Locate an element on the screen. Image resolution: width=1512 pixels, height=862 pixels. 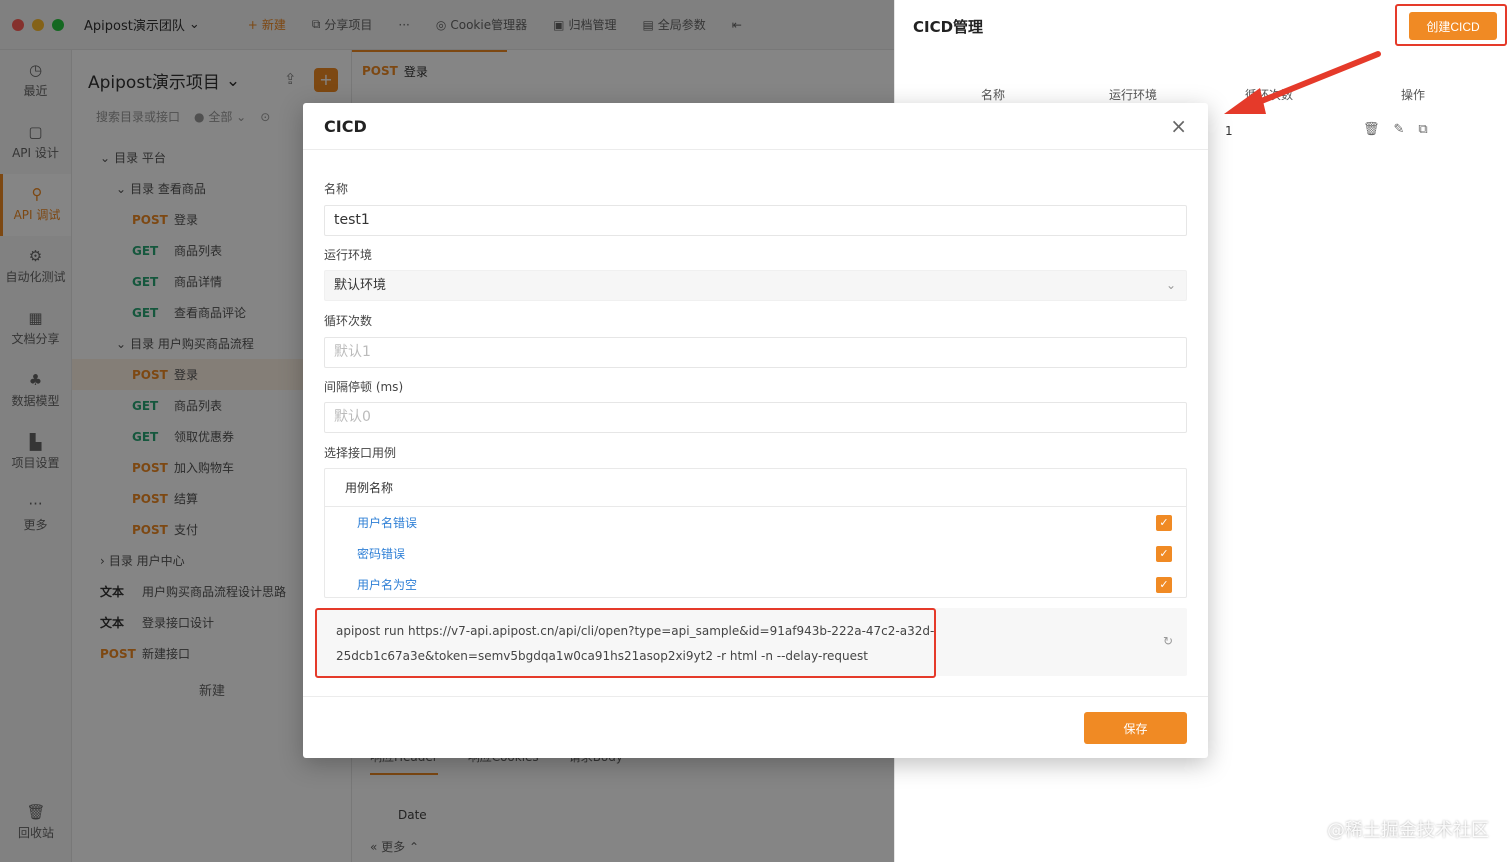
copy-icon: ⧉ is located at coordinates (1422, 129).